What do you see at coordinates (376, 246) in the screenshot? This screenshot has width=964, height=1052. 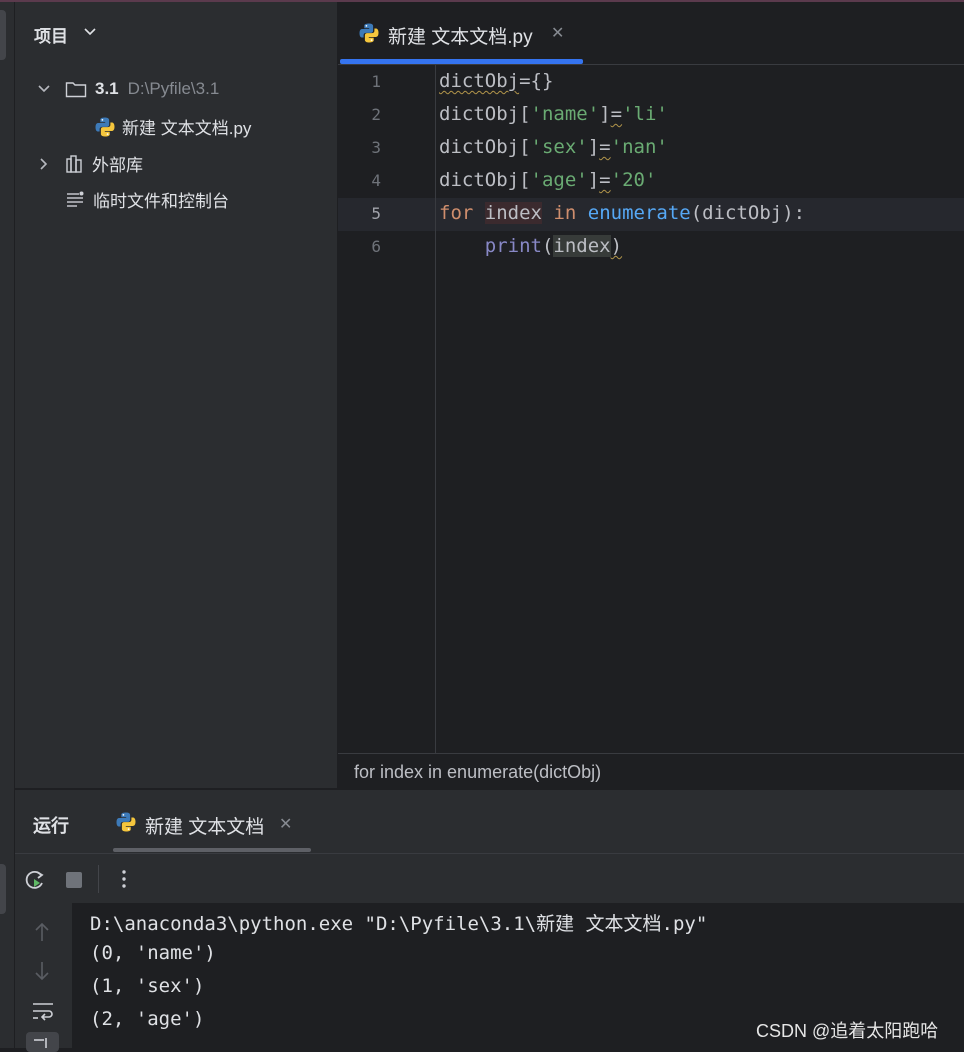 I see `line-number: 6` at bounding box center [376, 246].